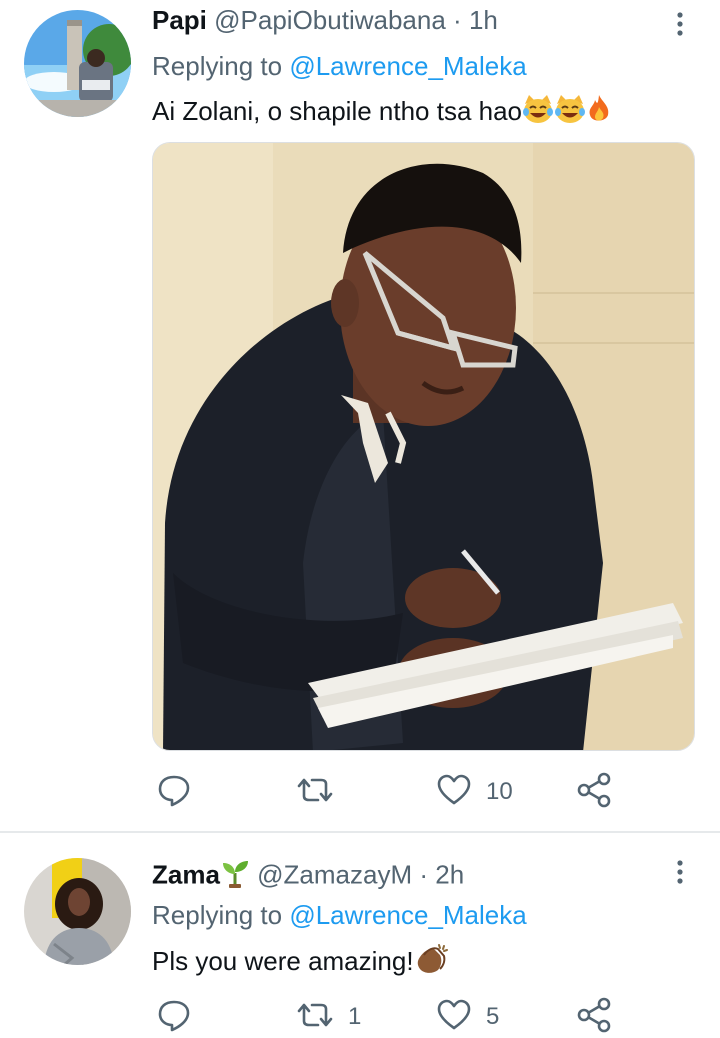 This screenshot has width=720, height=1038. I want to click on tweet-text: Ai Zolani, o shapile ntho tsa hao, so click(382, 113).